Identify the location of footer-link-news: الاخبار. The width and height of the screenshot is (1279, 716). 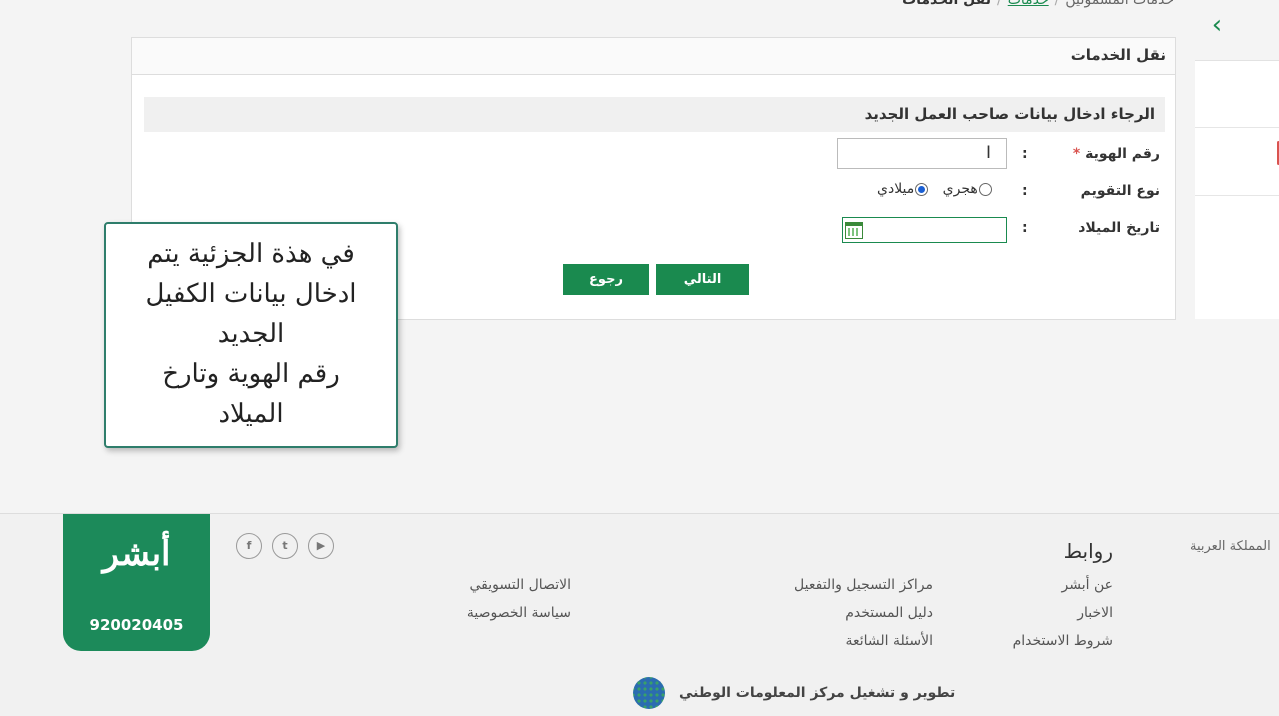
(1095, 613).